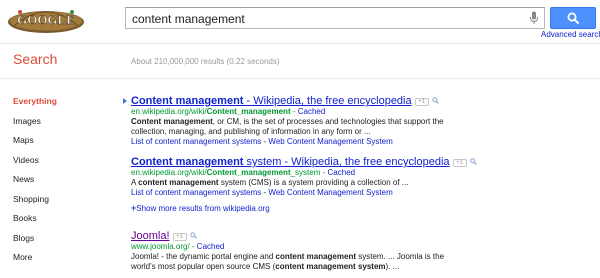 Image resolution: width=600 pixels, height=278 pixels. I want to click on page-title: Search, so click(35, 59).